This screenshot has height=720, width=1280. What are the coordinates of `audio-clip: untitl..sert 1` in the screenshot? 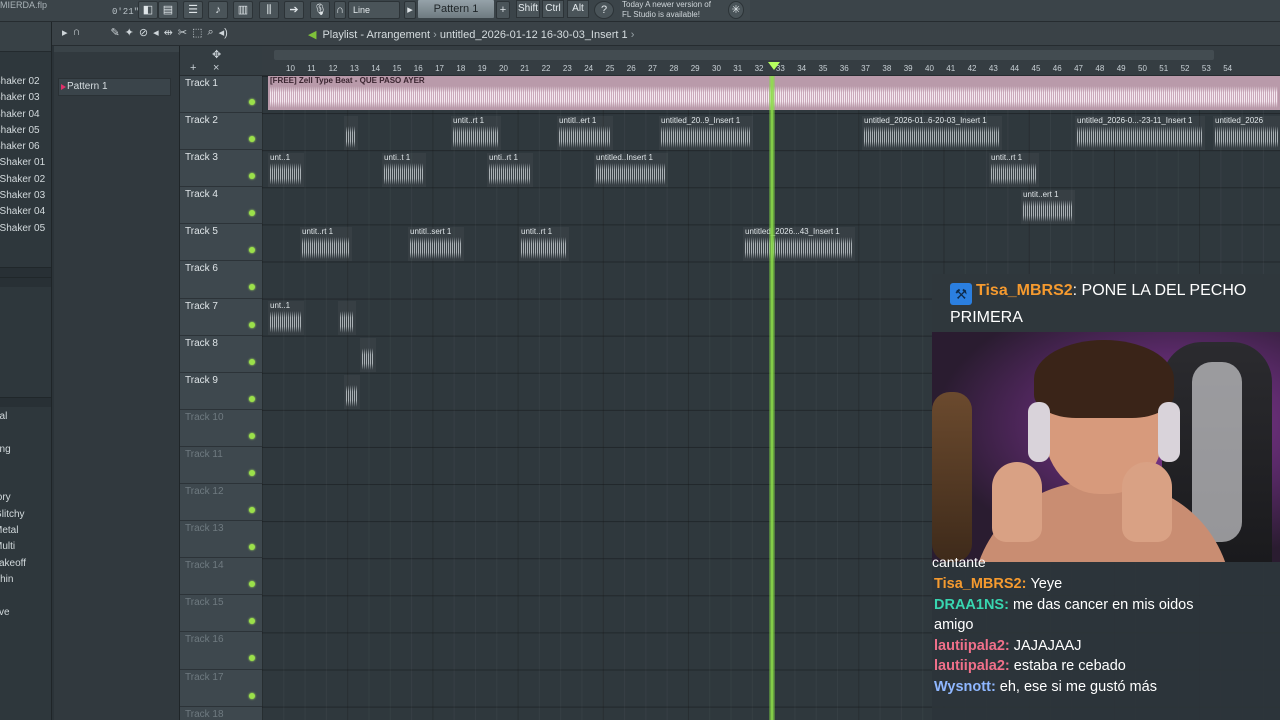 It's located at (436, 244).